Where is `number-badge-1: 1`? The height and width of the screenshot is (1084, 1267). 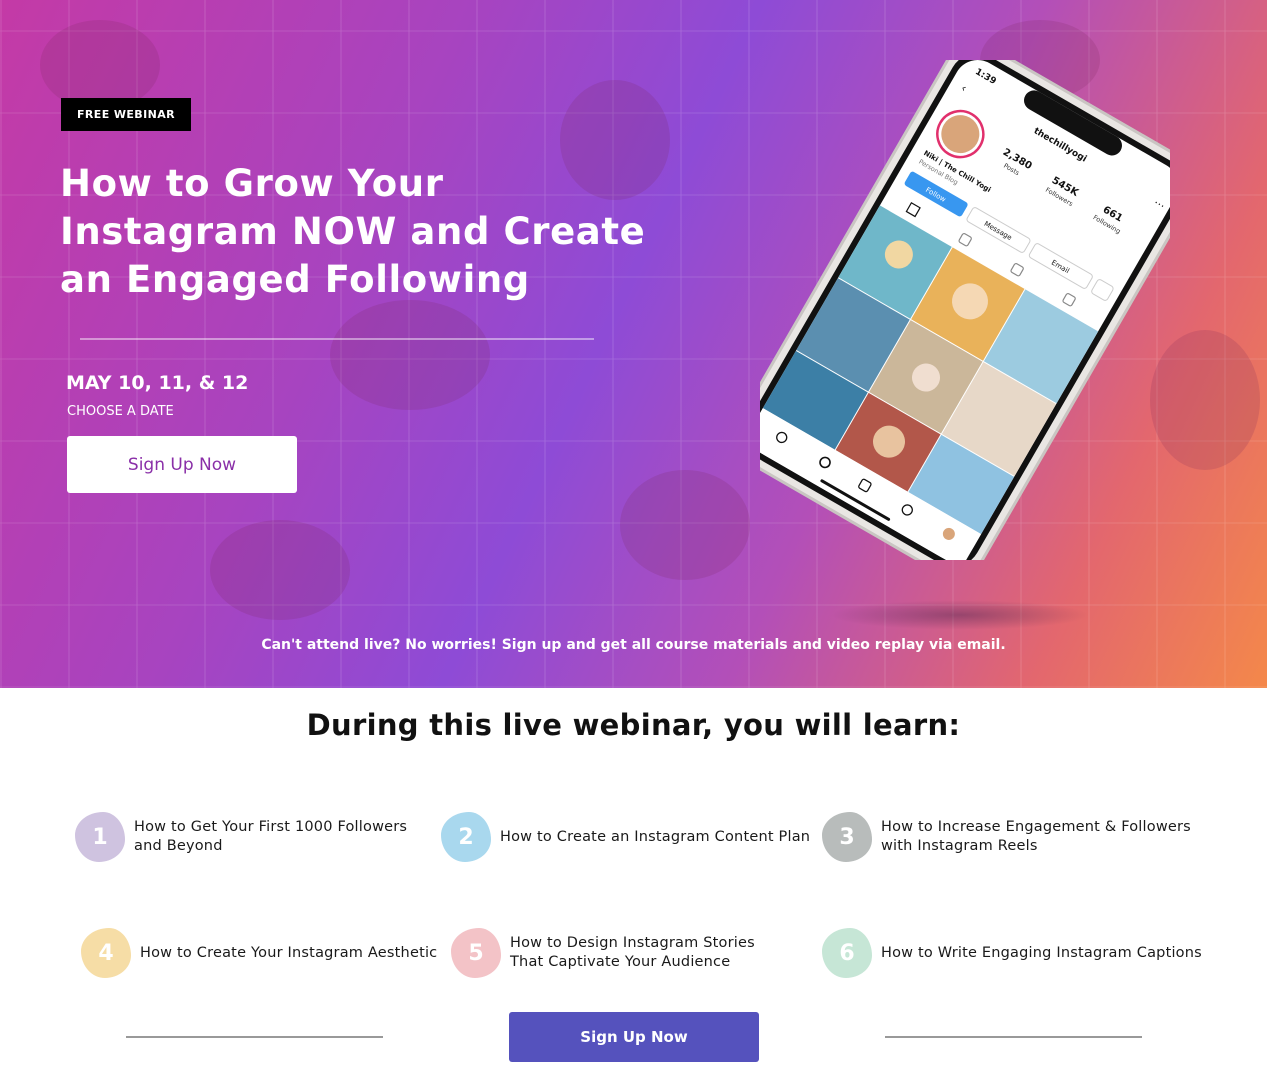
number-badge-1: 1 is located at coordinates (100, 837).